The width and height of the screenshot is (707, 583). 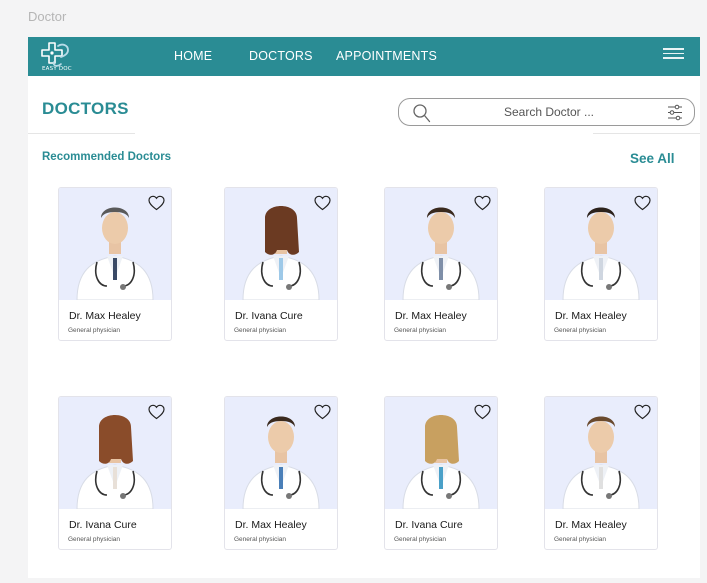 I want to click on search-bar, so click(x=546, y=112).